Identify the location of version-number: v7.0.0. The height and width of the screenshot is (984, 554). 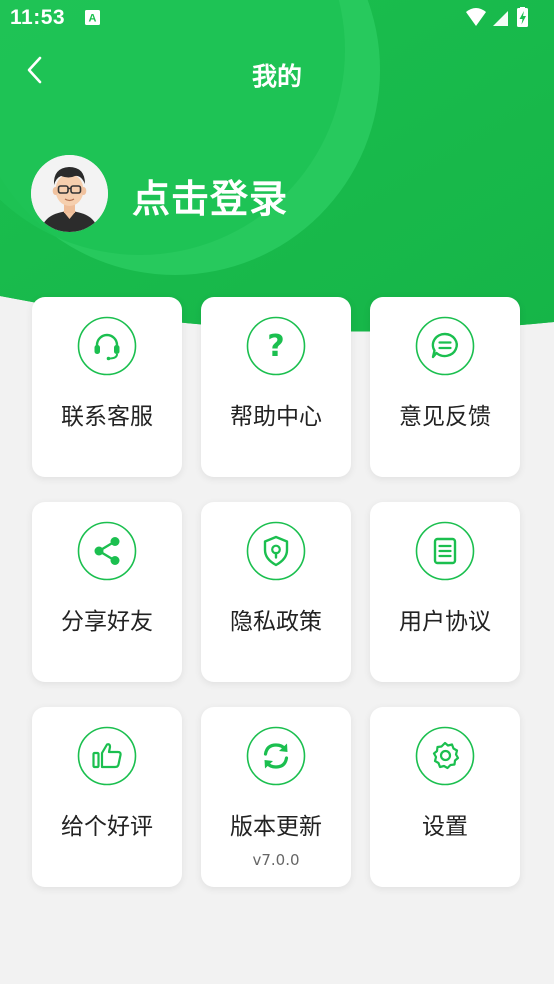
(276, 860).